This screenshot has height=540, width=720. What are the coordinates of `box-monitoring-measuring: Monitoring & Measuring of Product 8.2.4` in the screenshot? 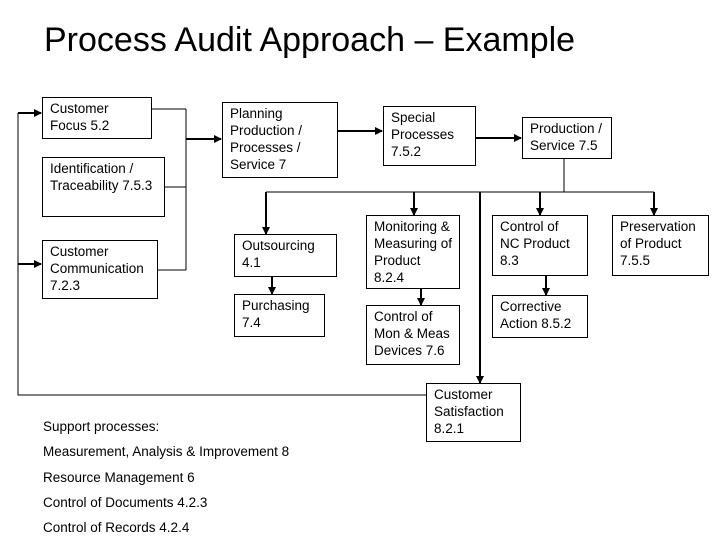 It's located at (413, 252).